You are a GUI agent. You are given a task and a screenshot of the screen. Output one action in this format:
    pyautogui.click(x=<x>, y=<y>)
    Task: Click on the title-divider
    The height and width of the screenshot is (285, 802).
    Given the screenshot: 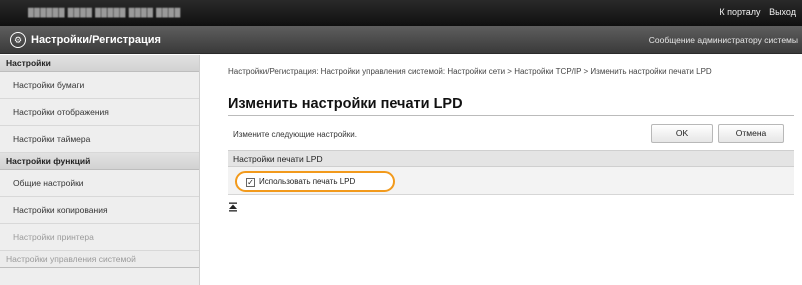 What is the action you would take?
    pyautogui.click(x=511, y=115)
    